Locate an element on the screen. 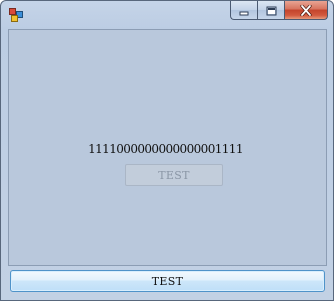 The width and height of the screenshot is (334, 301). caption-buttons is located at coordinates (279, 11).